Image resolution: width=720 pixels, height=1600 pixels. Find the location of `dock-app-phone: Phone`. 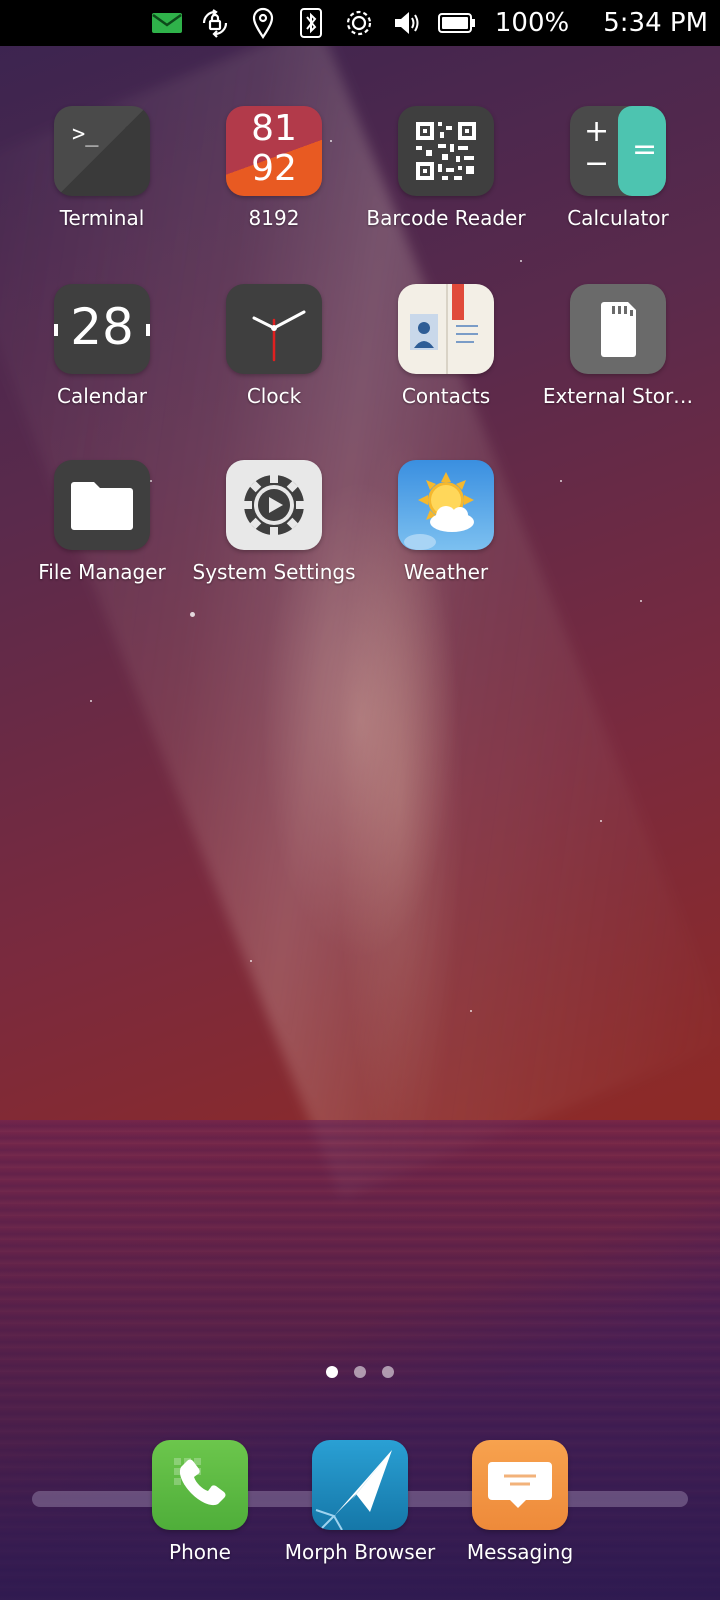

dock-app-phone: Phone is located at coordinates (200, 1502).